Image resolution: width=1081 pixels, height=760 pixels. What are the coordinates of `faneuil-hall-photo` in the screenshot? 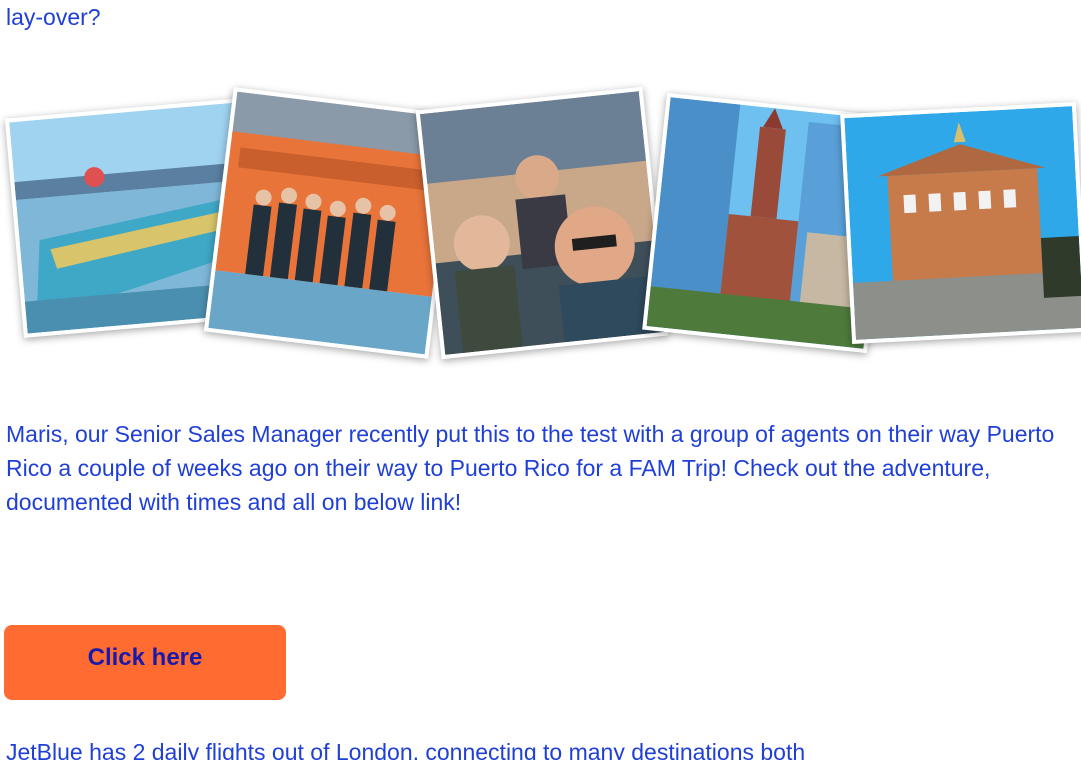 It's located at (960, 223).